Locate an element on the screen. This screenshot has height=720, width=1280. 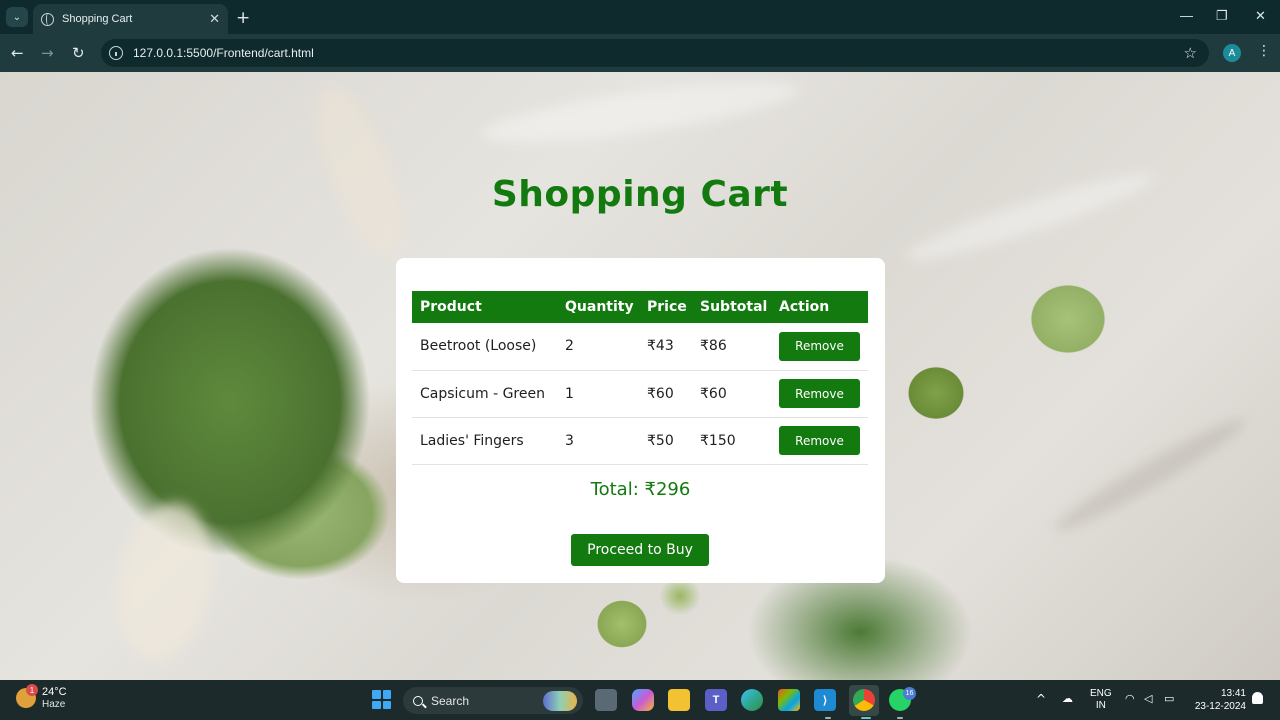
table-header-row: Product Quantity Price Subtotal Action is located at coordinates (640, 307).